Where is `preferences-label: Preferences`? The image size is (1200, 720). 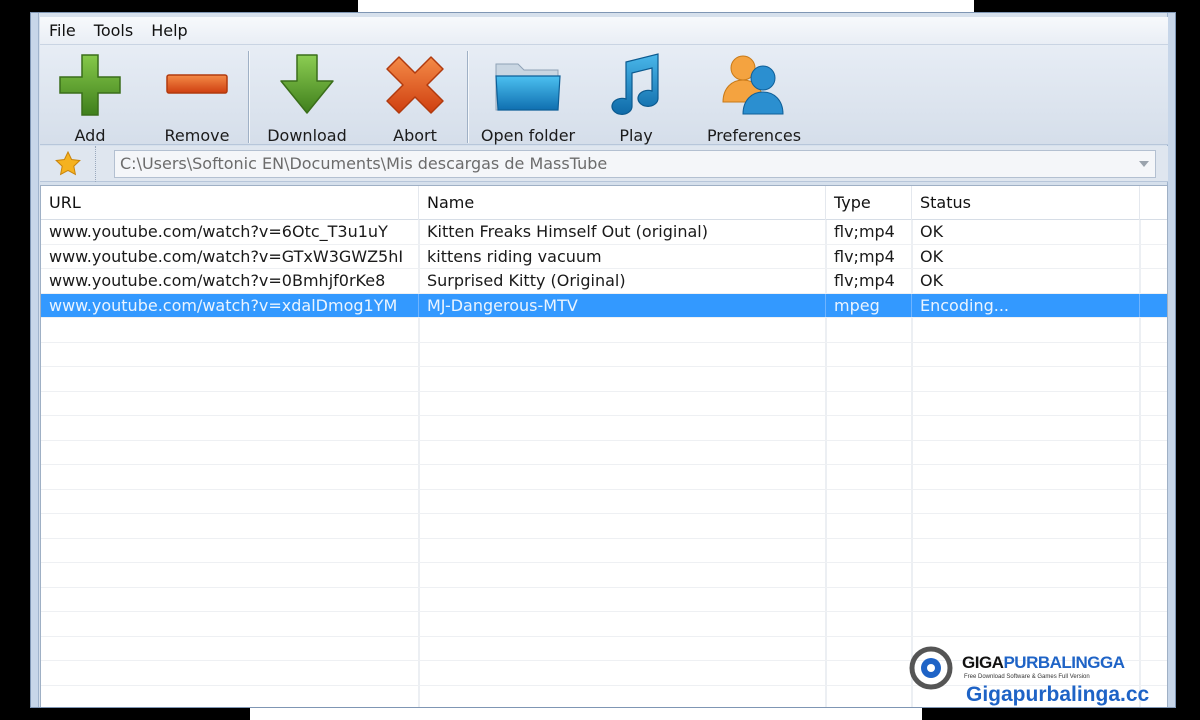 preferences-label: Preferences is located at coordinates (754, 135).